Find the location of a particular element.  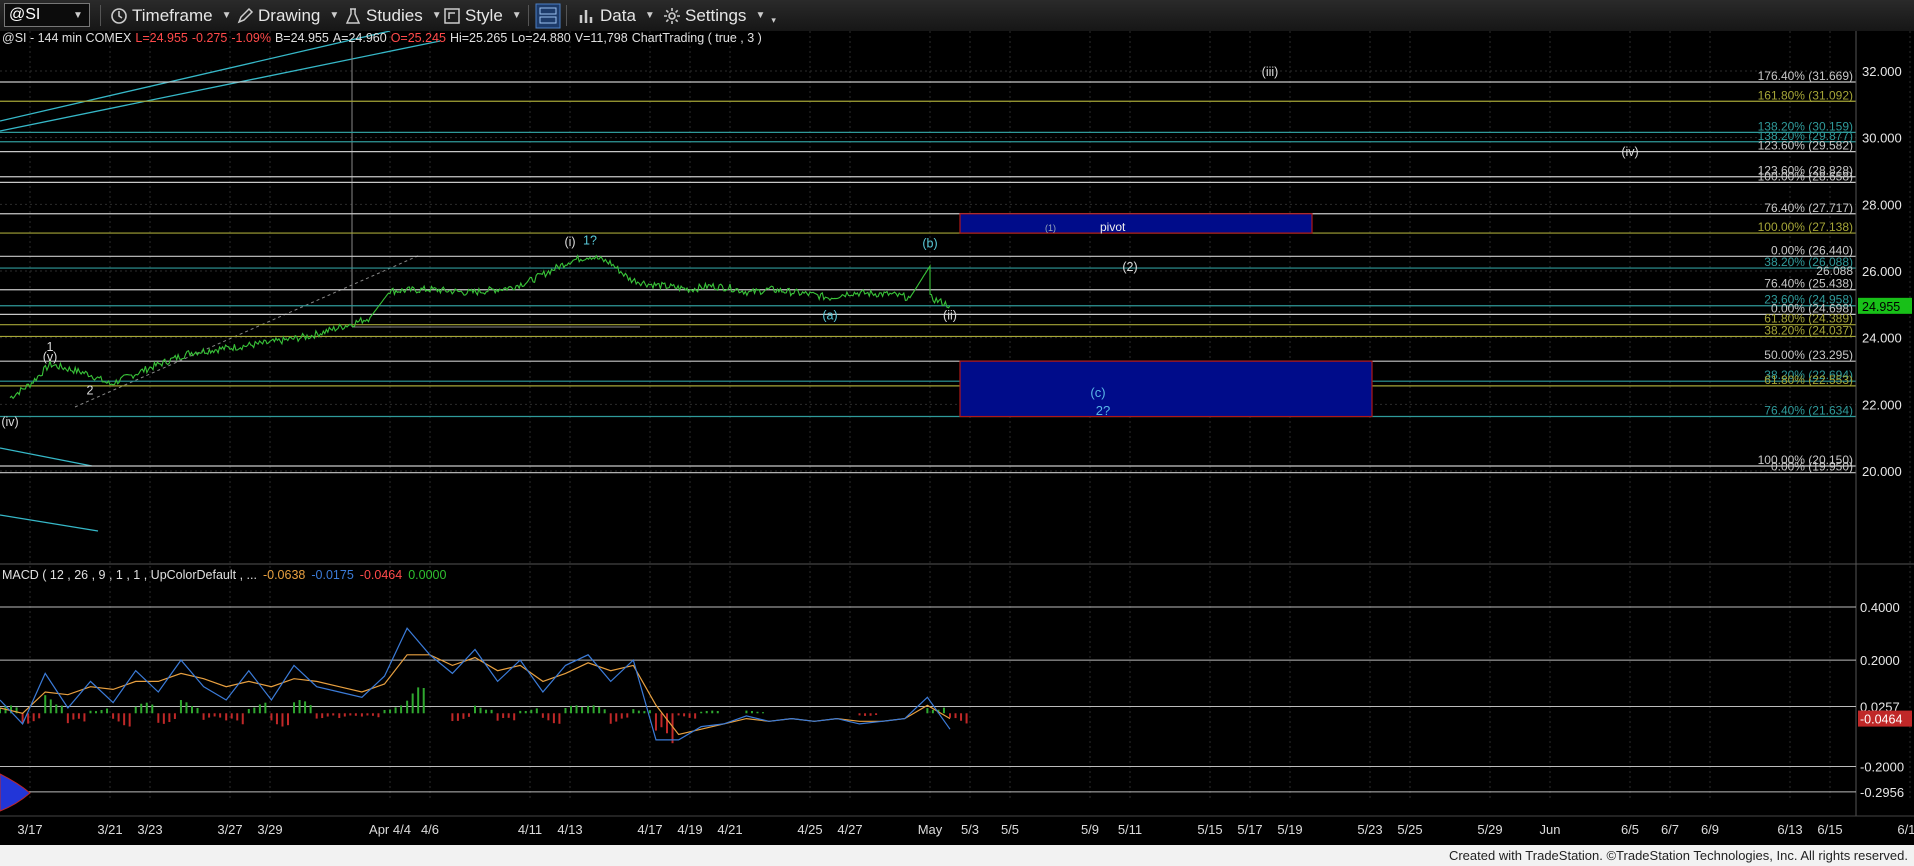

y-tick-label: 28.000 is located at coordinates (1882, 204).